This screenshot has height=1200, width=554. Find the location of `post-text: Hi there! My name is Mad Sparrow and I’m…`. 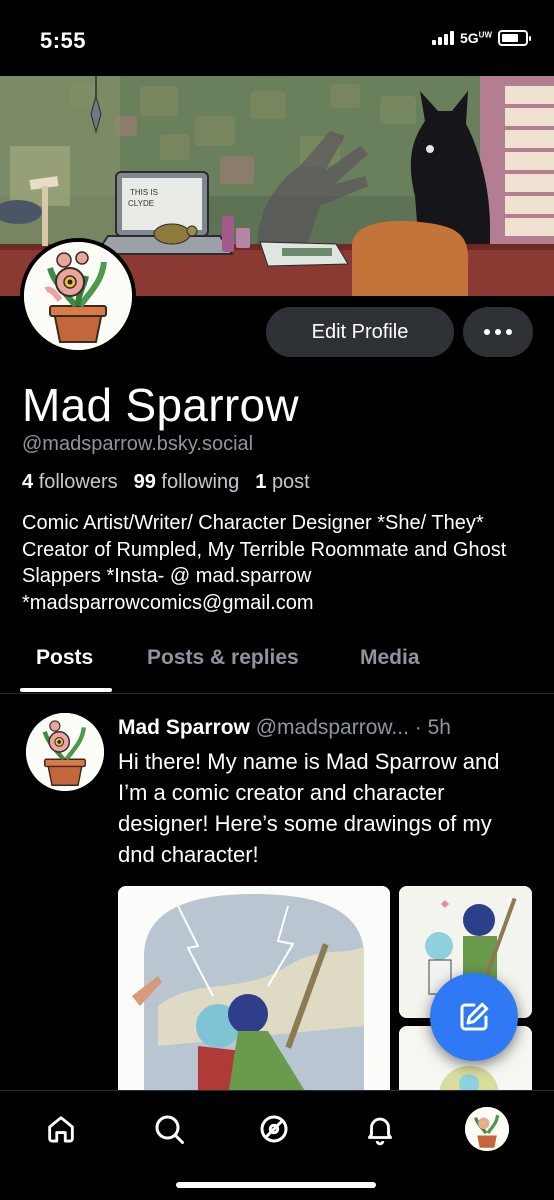

post-text: Hi there! My name is Mad Sparrow and I’m… is located at coordinates (309, 808).